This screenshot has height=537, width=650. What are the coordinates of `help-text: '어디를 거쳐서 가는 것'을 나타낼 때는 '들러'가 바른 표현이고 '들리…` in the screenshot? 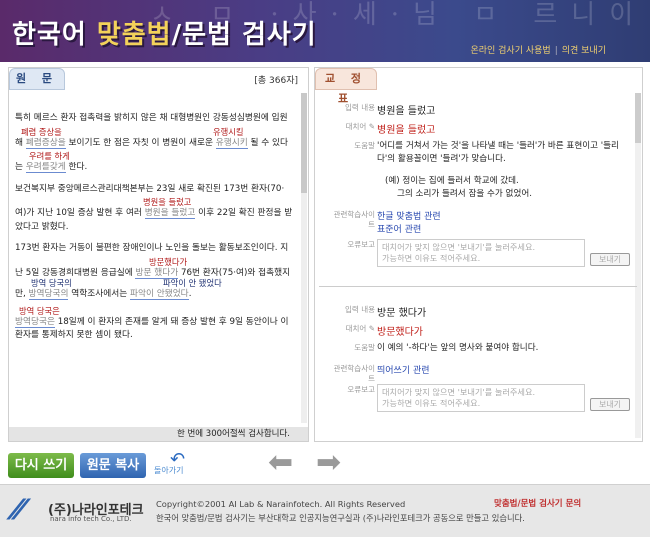 It's located at (504, 170).